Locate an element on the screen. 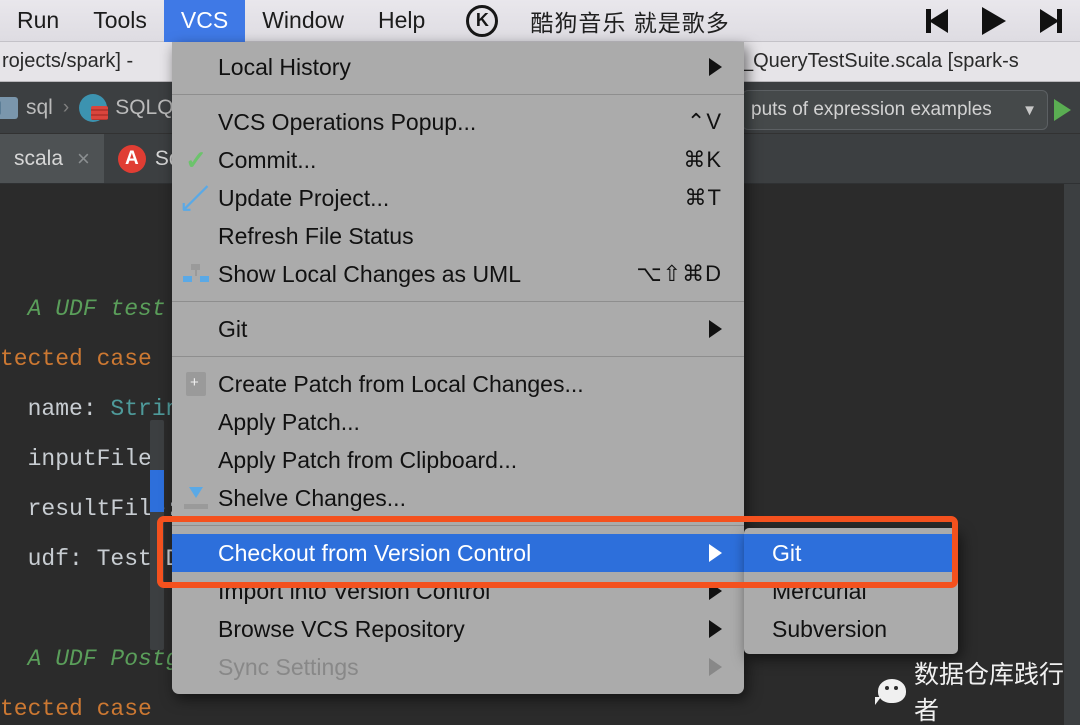 Image resolution: width=1080 pixels, height=725 pixels. watermark: 数据仓库践行者 is located at coordinates (977, 690).